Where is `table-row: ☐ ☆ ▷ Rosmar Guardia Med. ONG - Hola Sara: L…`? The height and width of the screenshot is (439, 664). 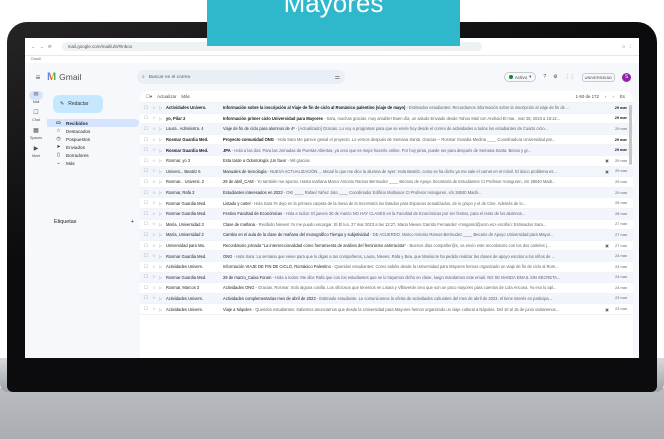 table-row: ☐ ☆ ▷ Rosmar Guardia Med. ONG - Hola Sara: L… is located at coordinates (386, 256).